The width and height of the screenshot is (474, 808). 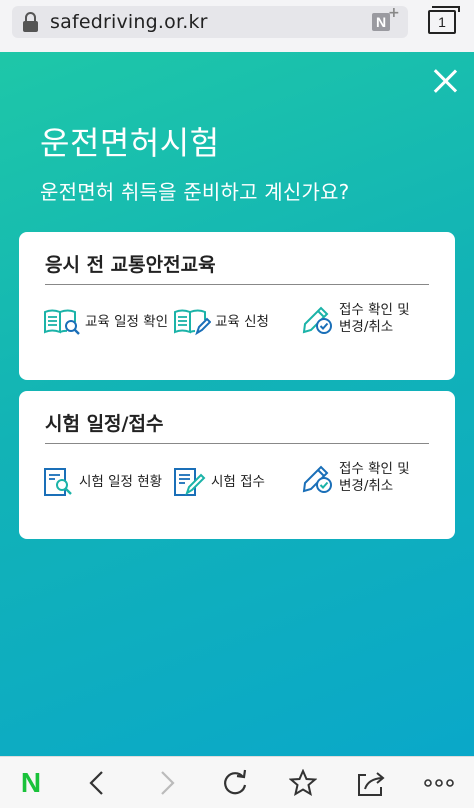 I want to click on bookmark-button, so click(x=303, y=783).